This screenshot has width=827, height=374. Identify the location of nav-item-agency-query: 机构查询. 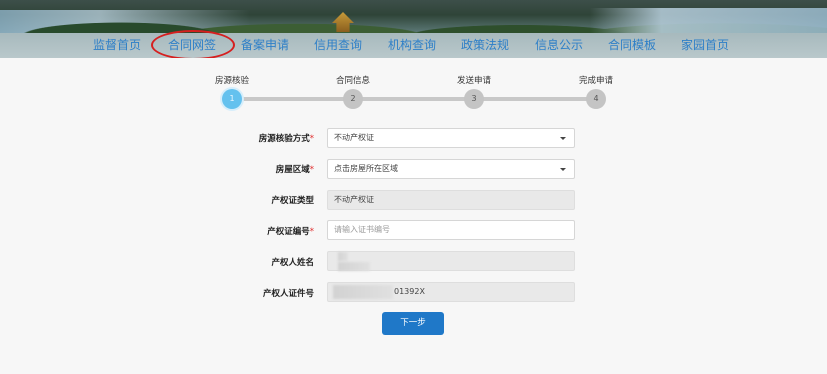
(412, 45).